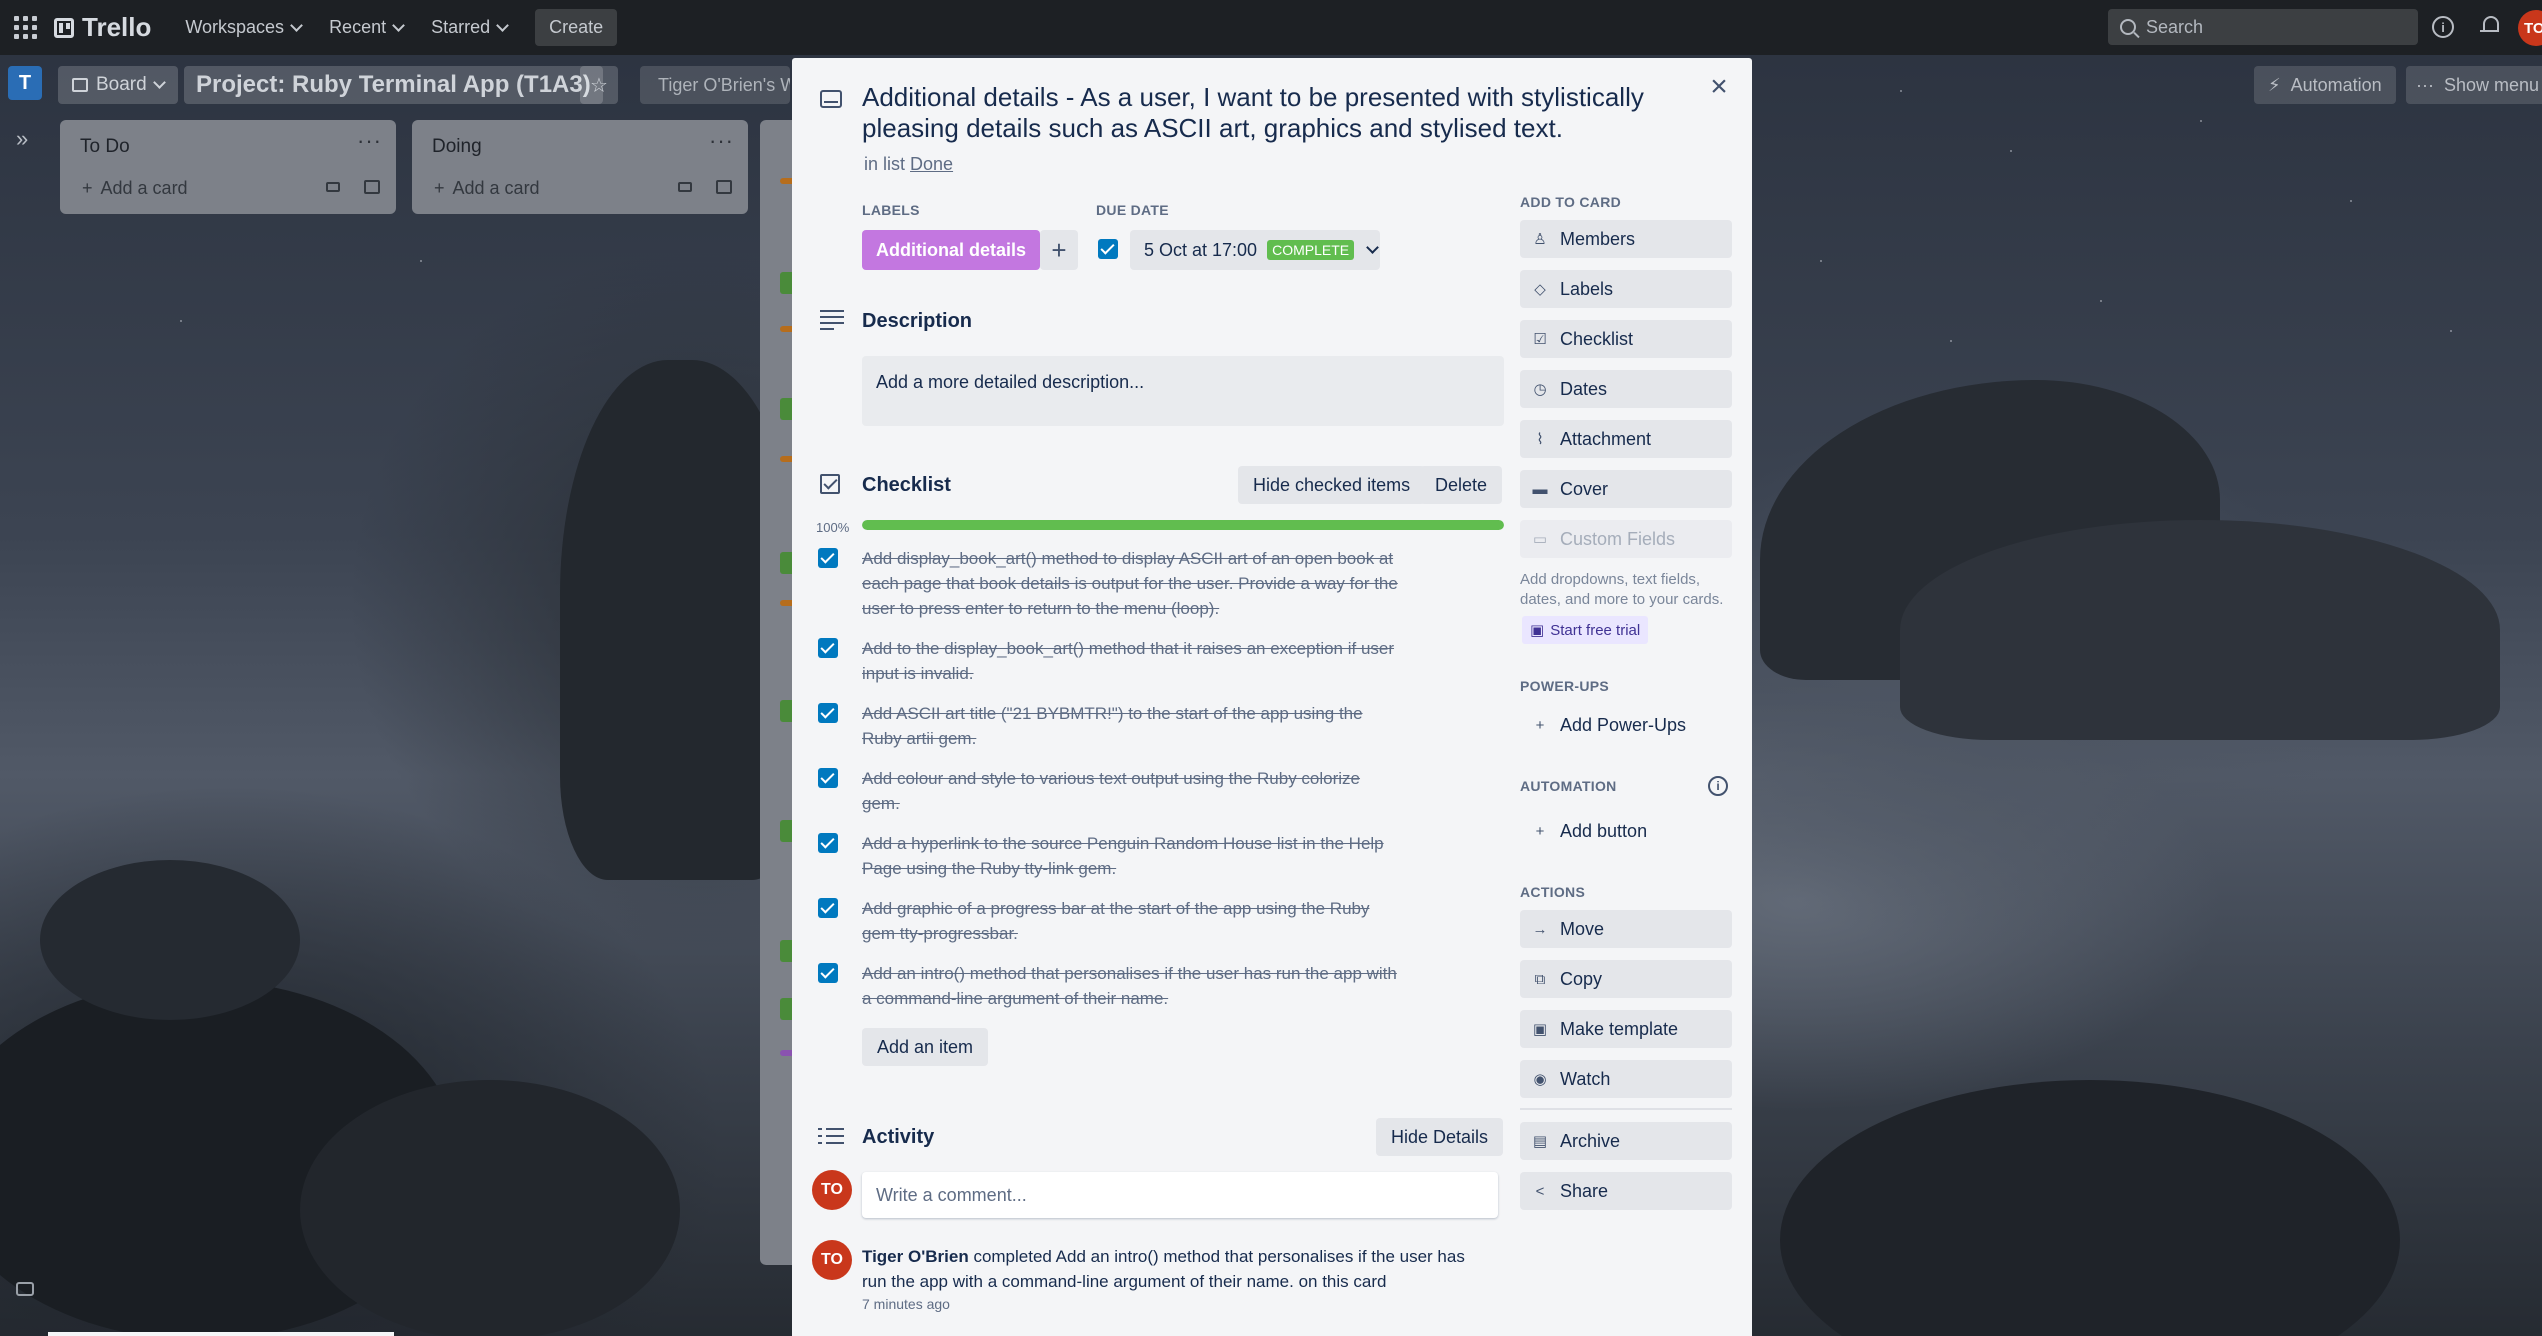 The image size is (2542, 1336). Describe the element at coordinates (1540, 339) in the screenshot. I see `checklist-icon: ☑` at that location.